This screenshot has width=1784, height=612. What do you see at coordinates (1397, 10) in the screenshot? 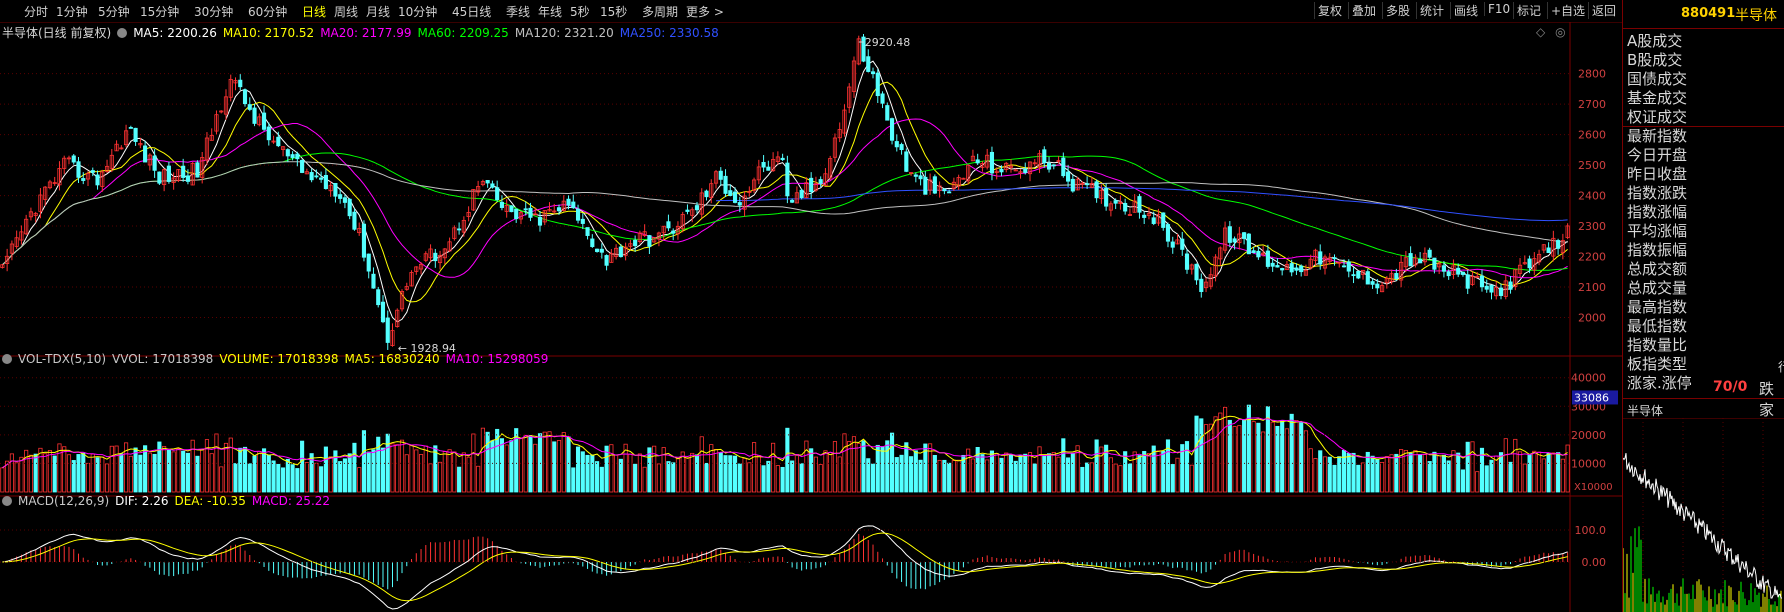
I see `toolbar-button: 多股` at bounding box center [1397, 10].